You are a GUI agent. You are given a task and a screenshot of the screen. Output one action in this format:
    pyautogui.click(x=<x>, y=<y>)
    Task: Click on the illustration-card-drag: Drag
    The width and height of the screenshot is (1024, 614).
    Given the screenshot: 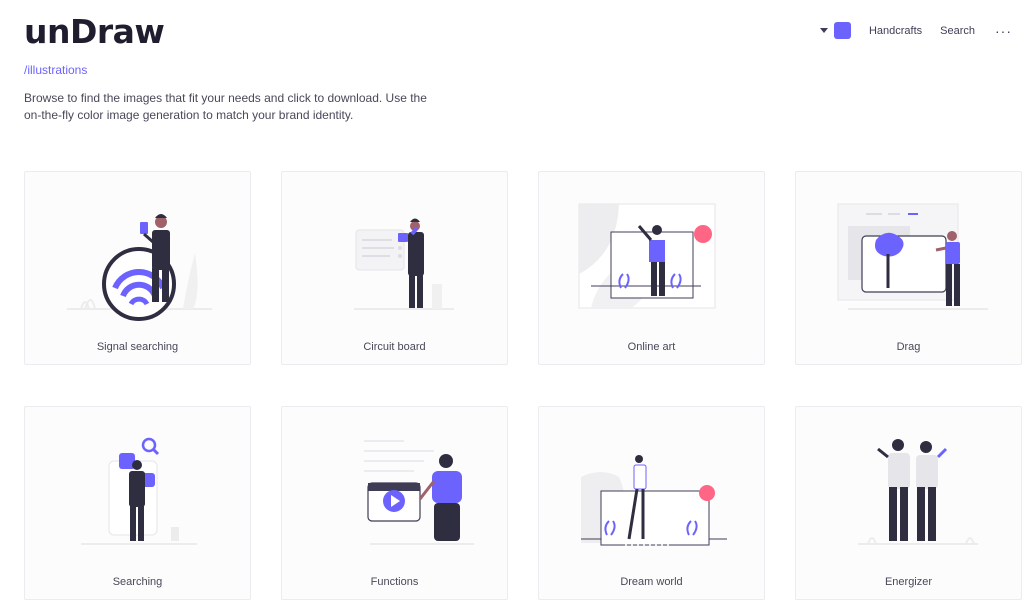 What is the action you would take?
    pyautogui.click(x=908, y=268)
    